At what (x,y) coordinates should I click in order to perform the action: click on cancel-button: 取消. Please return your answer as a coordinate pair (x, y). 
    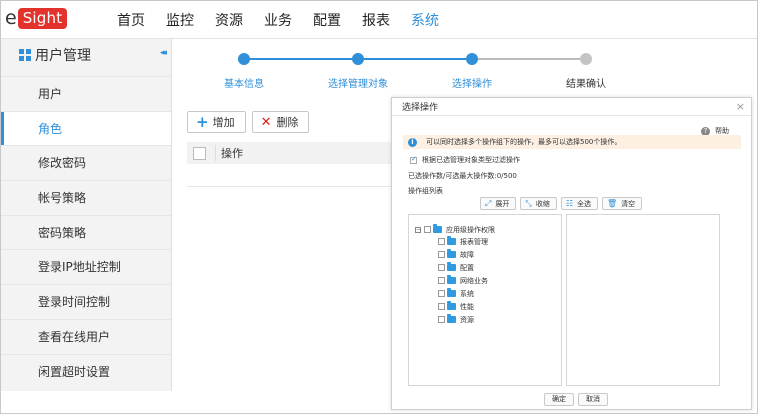
    Looking at the image, I should click on (593, 399).